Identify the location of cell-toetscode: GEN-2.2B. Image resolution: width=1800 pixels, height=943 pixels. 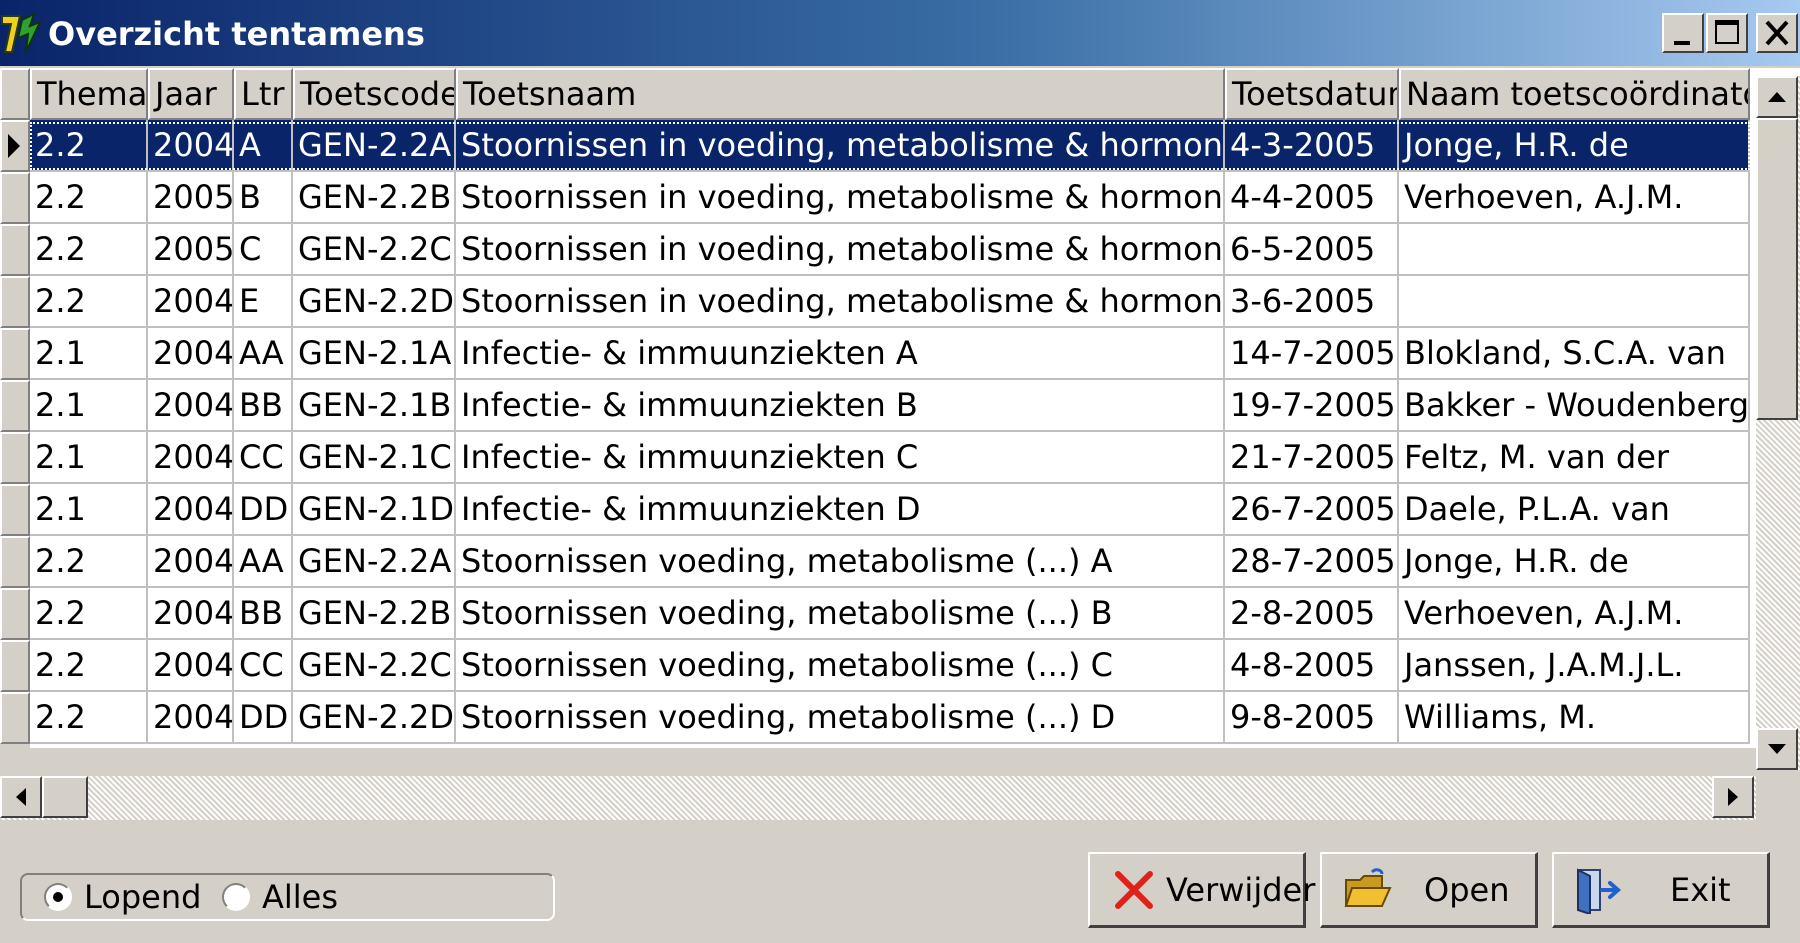
(374, 614).